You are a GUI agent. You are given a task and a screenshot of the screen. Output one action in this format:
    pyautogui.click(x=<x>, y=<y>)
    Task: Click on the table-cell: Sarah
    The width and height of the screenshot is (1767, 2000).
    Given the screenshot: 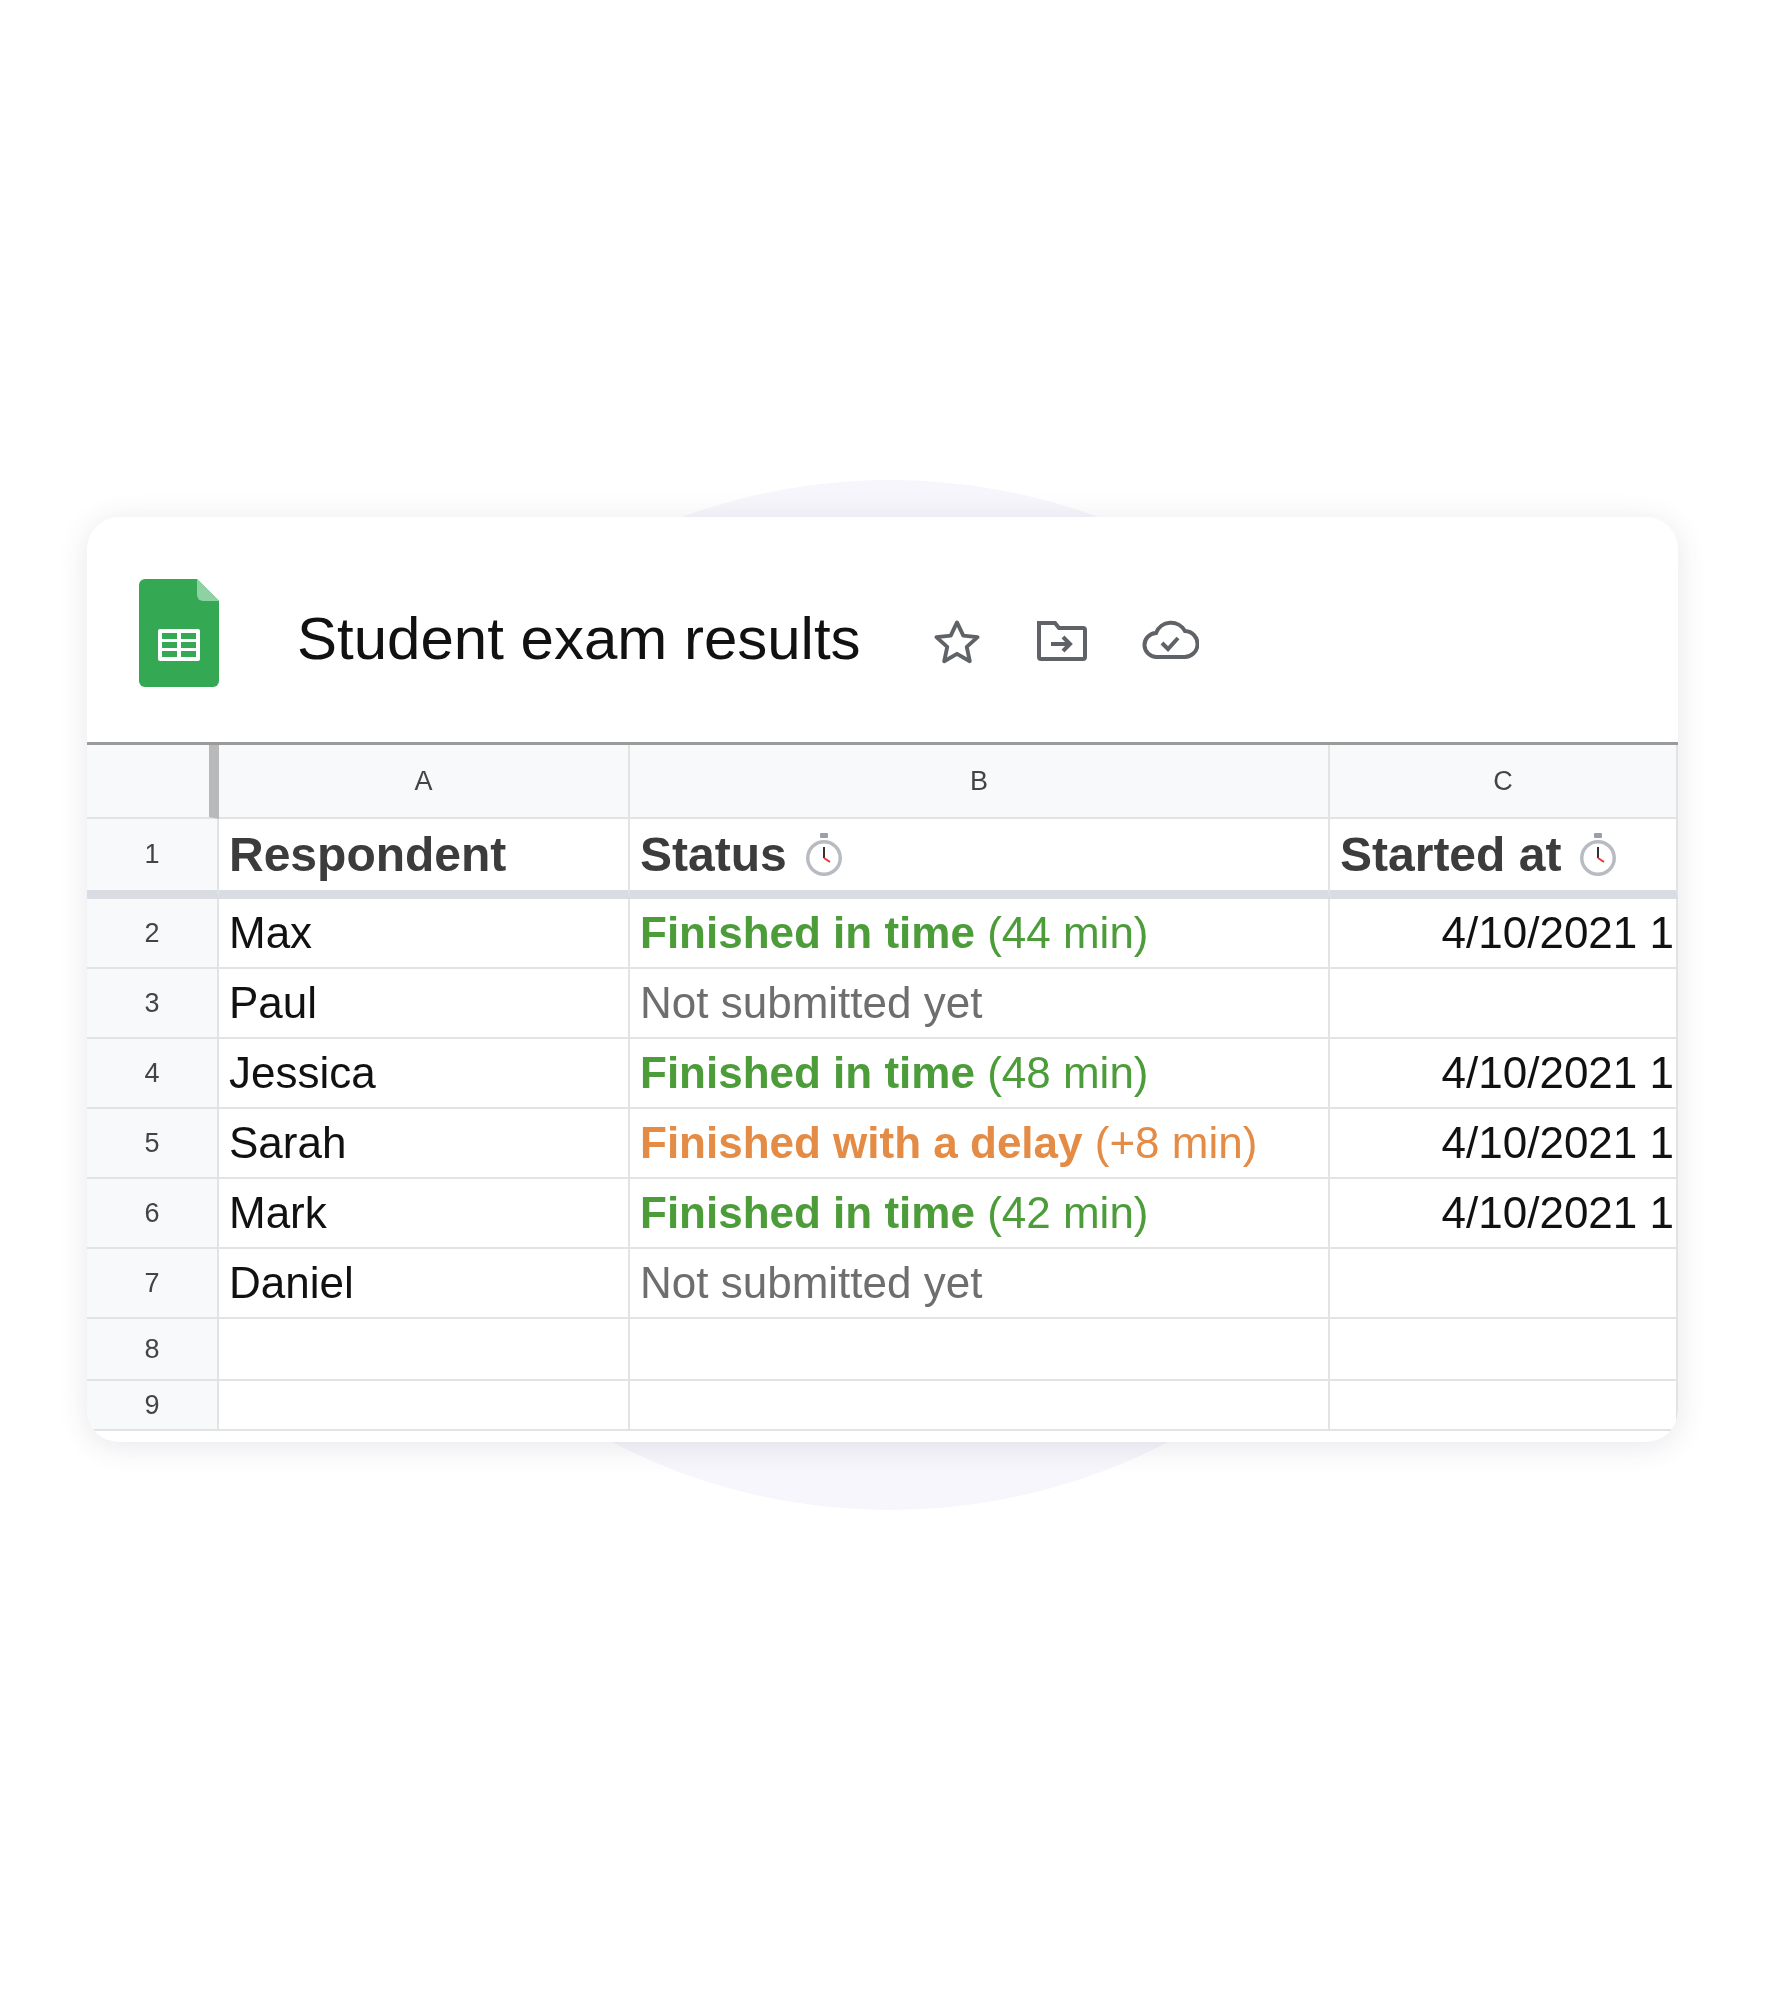 What is the action you would take?
    pyautogui.click(x=424, y=1144)
    